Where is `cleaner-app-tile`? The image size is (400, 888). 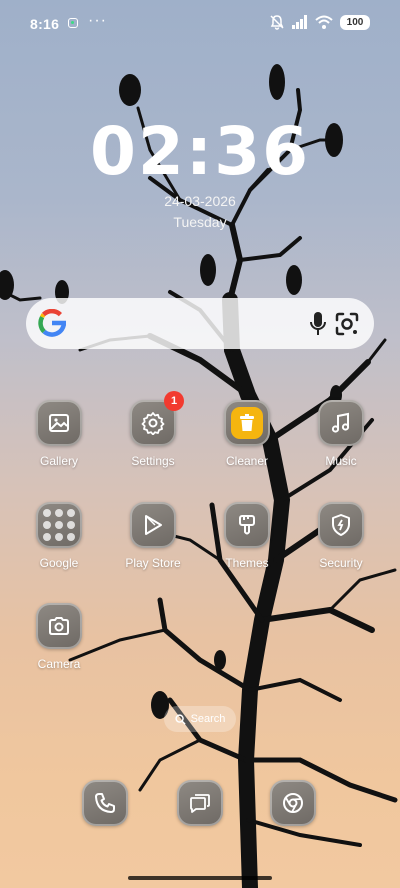
cleaner-app-tile is located at coordinates (247, 423).